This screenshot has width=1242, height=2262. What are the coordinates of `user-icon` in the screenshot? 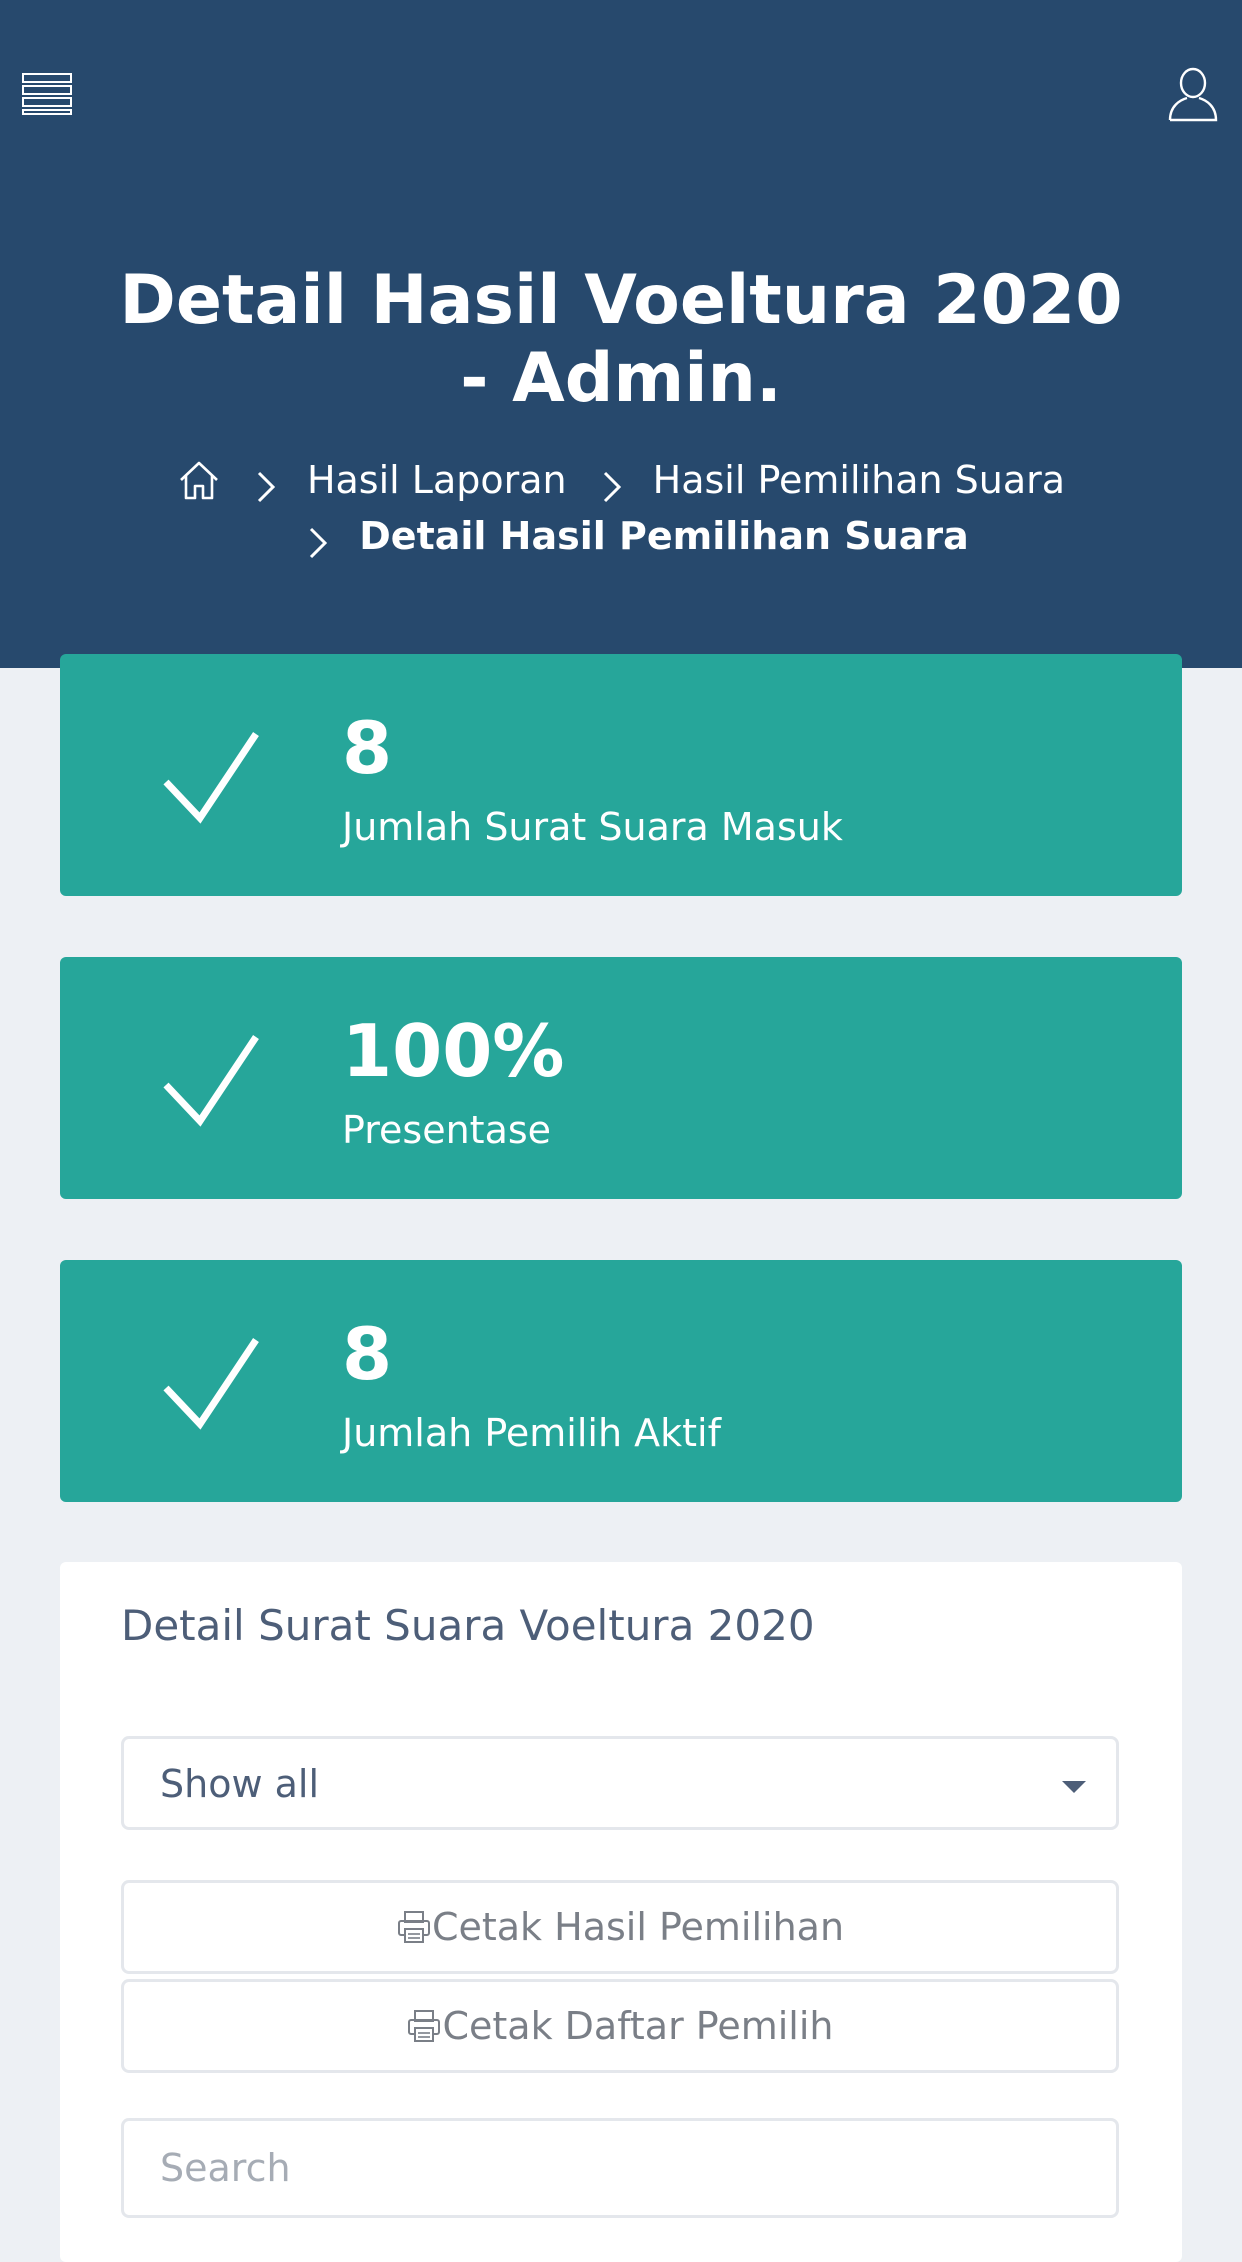 It's located at (1193, 94).